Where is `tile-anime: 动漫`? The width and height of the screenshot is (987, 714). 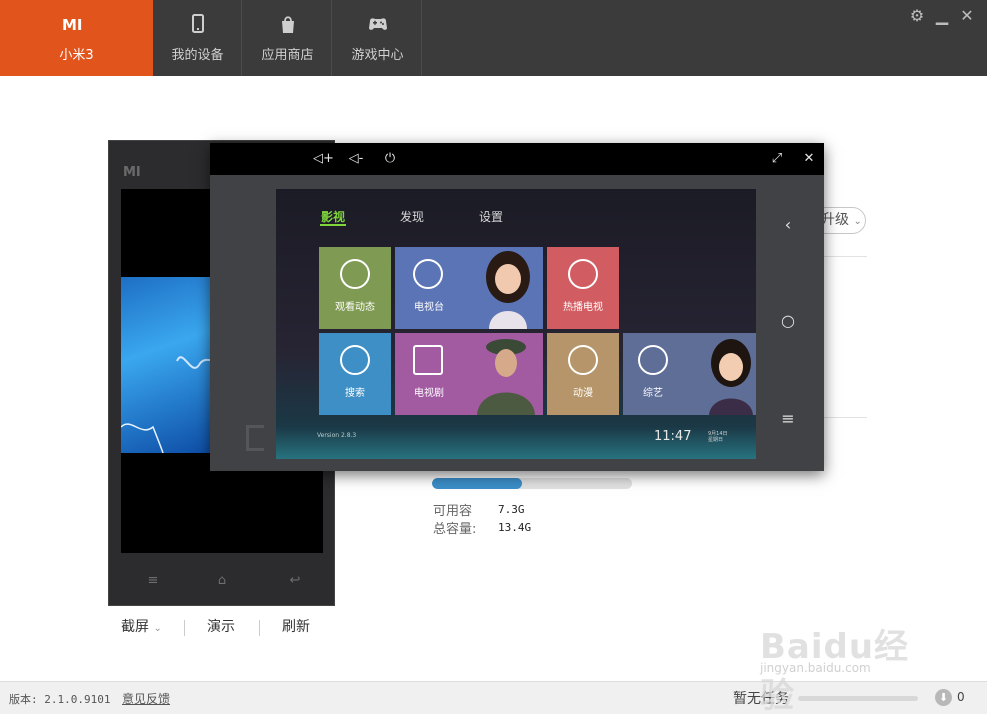
tile-anime: 动漫 is located at coordinates (583, 374).